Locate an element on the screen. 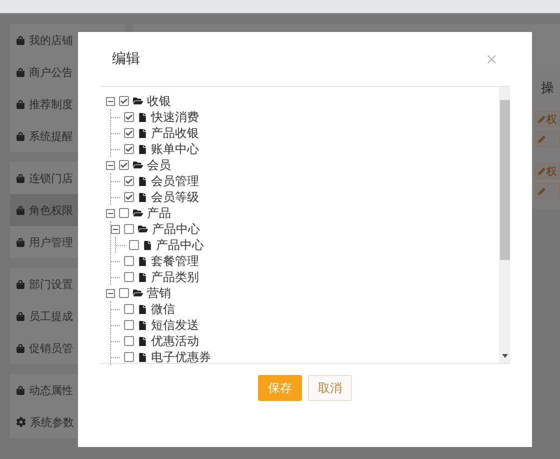 The image size is (560, 459). tree-label: 会员等级 is located at coordinates (175, 197).